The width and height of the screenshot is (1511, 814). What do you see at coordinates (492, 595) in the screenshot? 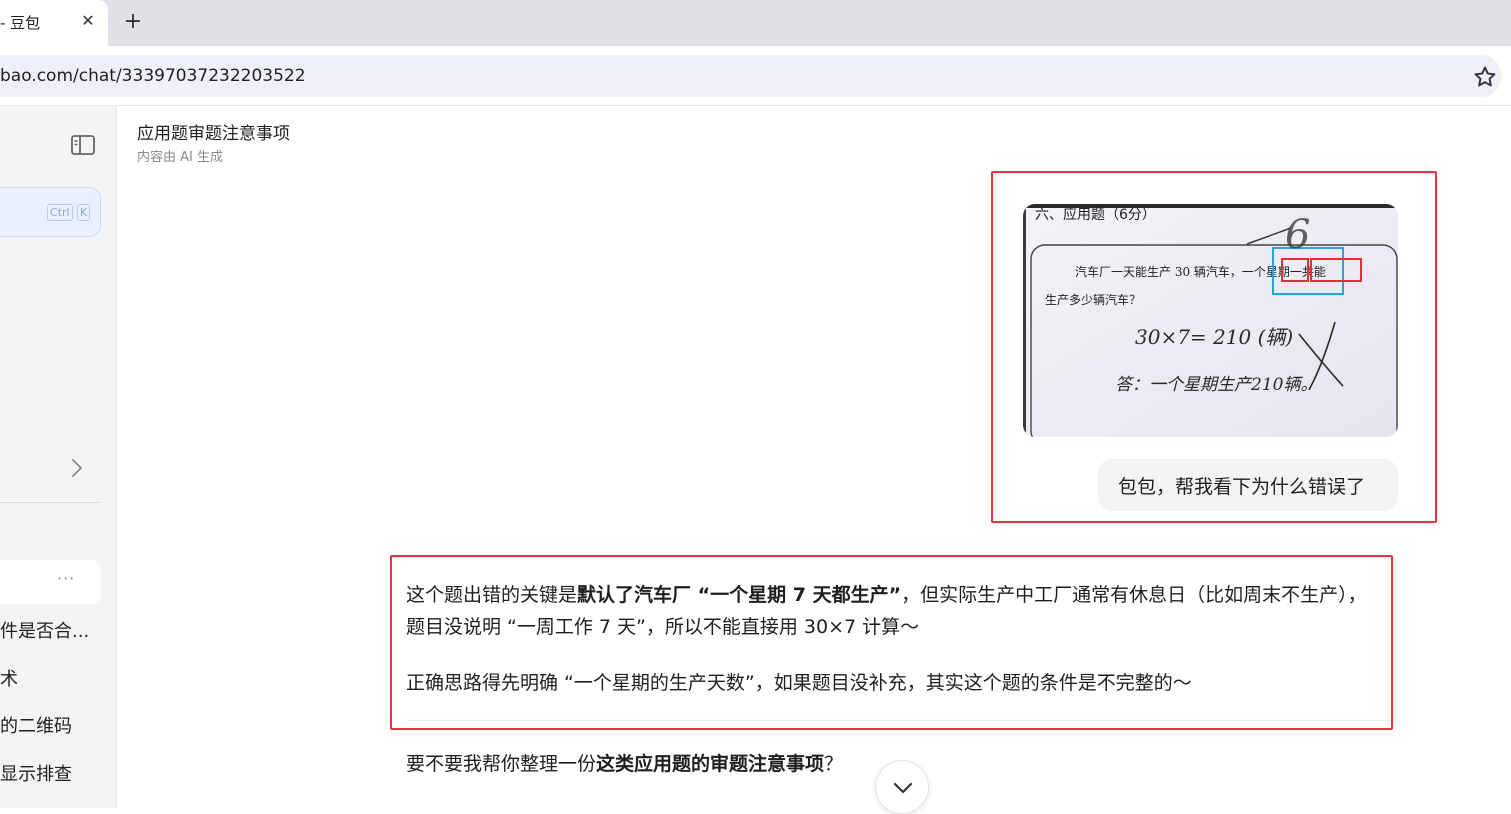
I see `ai-reply-text: 这个题出错的关键是` at bounding box center [492, 595].